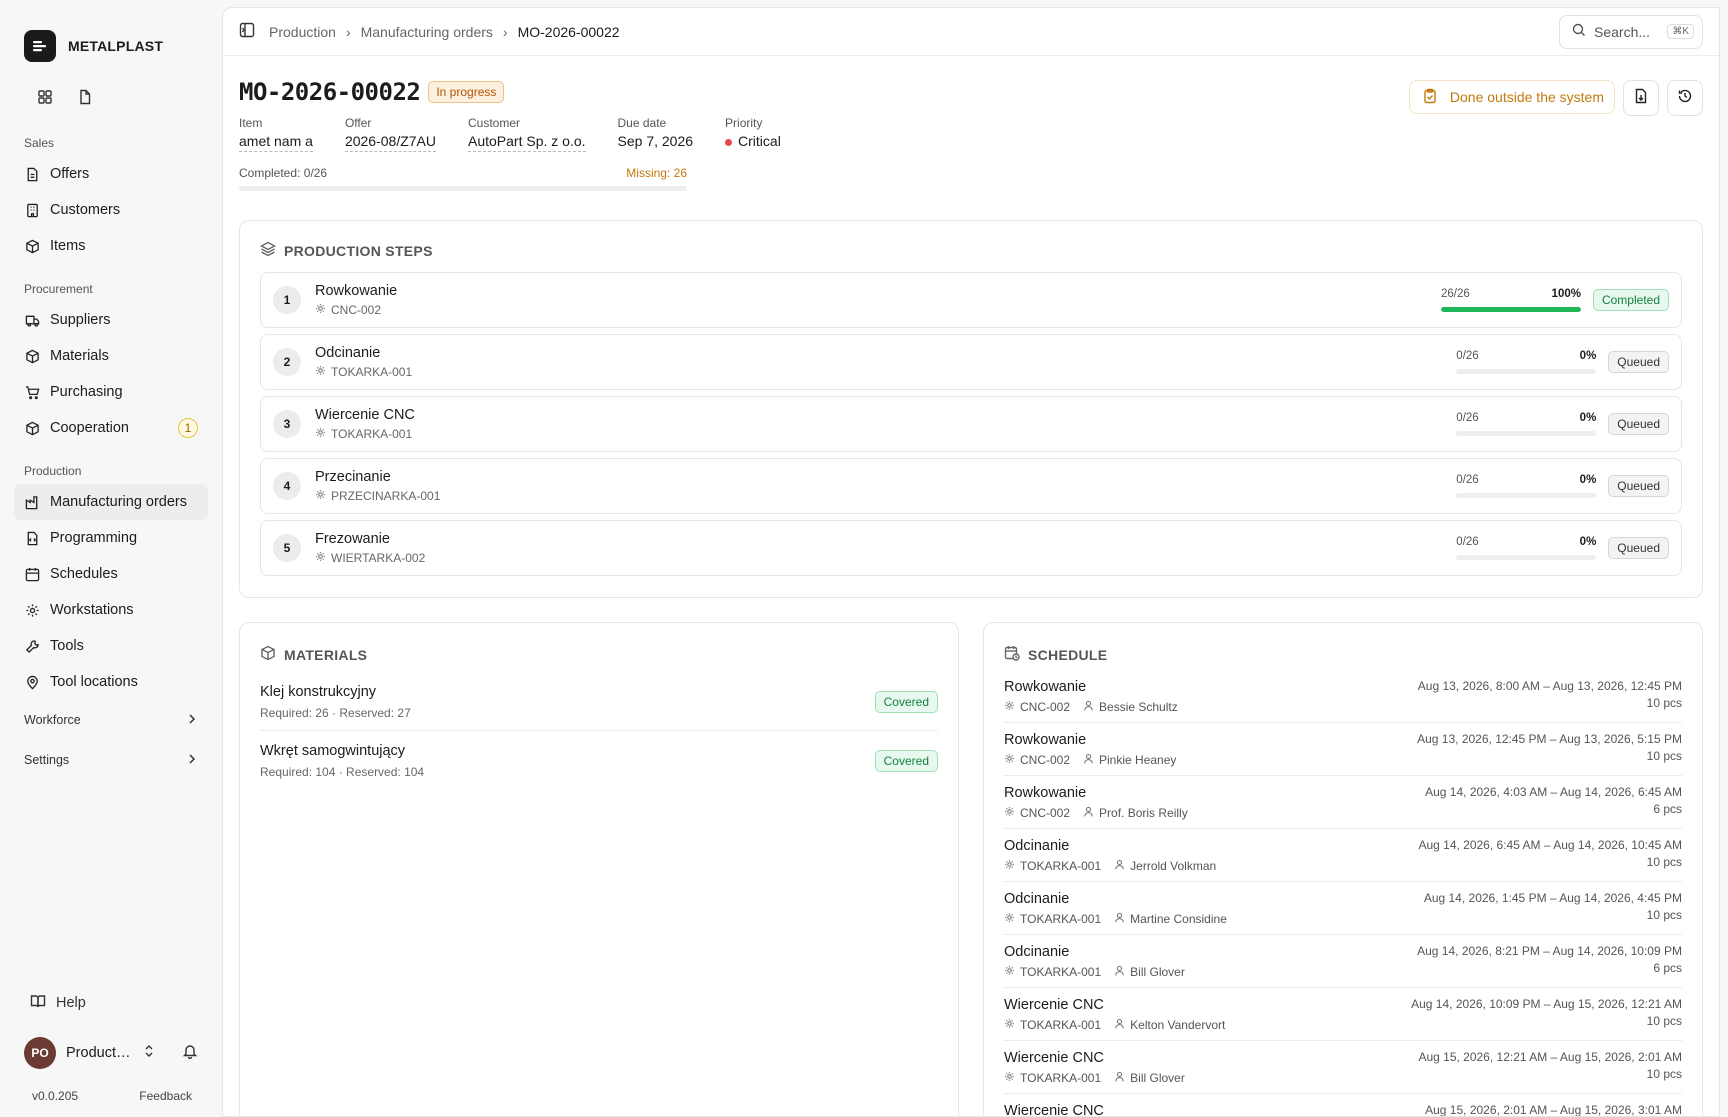 Image resolution: width=1728 pixels, height=1117 pixels. Describe the element at coordinates (40, 1053) in the screenshot. I see `avatar: PO` at that location.